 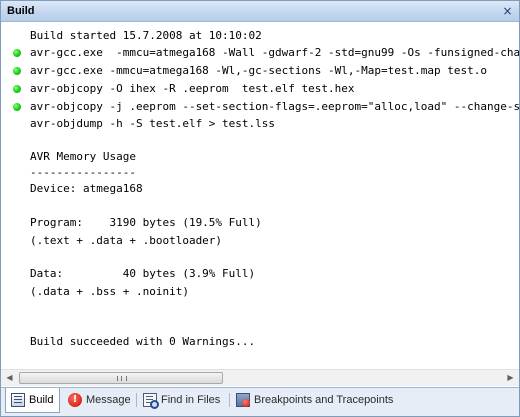 What do you see at coordinates (83, 156) in the screenshot?
I see `output-line: AVR Memory Usage` at bounding box center [83, 156].